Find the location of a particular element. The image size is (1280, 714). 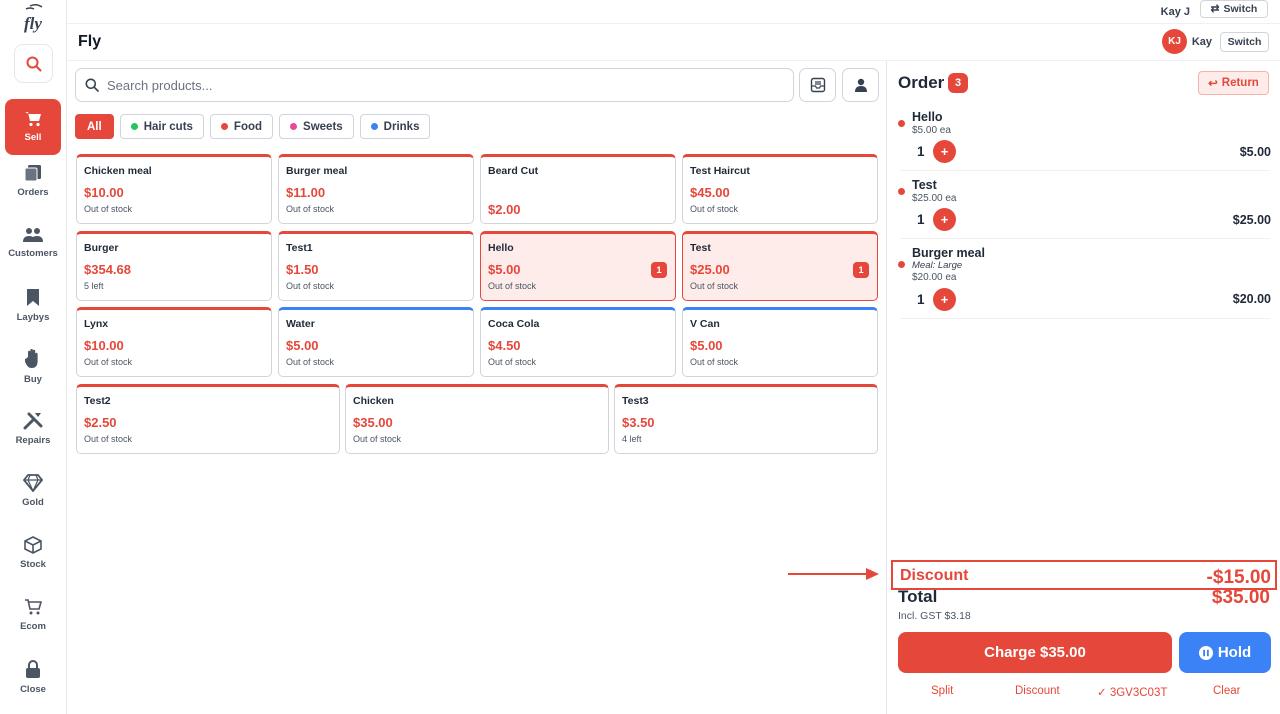

order-line-item: Hello $5.00 ea 1 + $5.00 is located at coordinates (1084, 137).